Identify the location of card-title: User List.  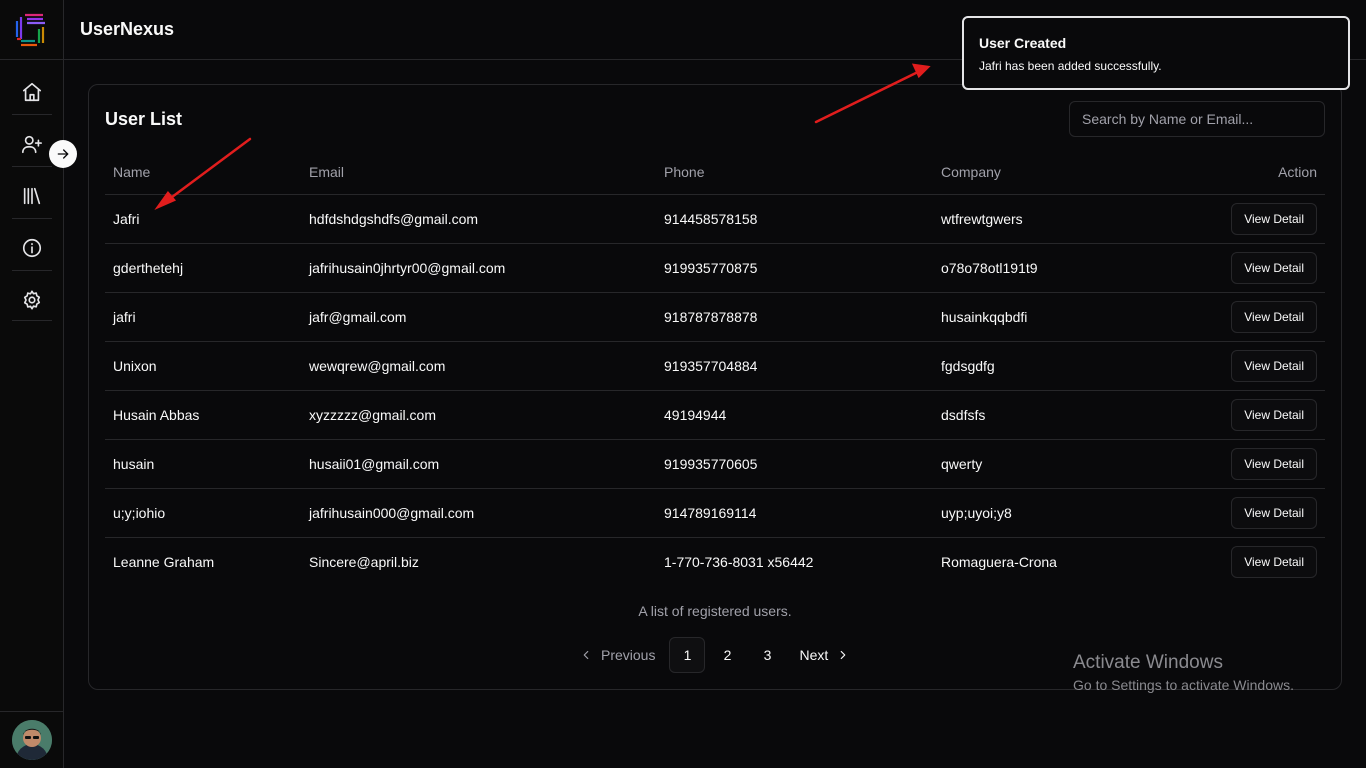
(144, 119).